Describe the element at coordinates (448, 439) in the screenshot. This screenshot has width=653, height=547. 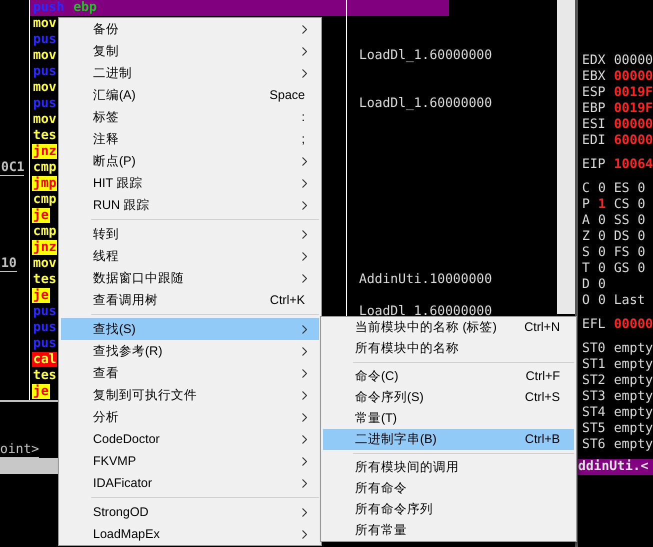
I see `menu-item: 二进制字串(B) Ctrl+B` at that location.